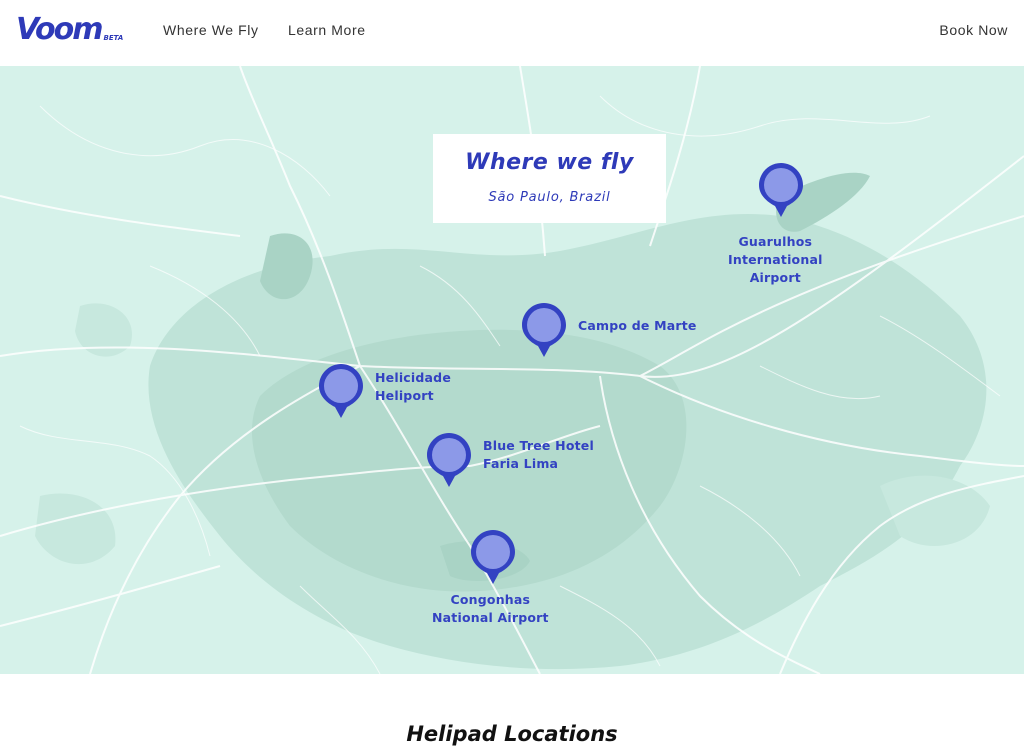 The width and height of the screenshot is (1024, 752). What do you see at coordinates (211, 30) in the screenshot?
I see `nav-where-we-fly: Where We Fly` at bounding box center [211, 30].